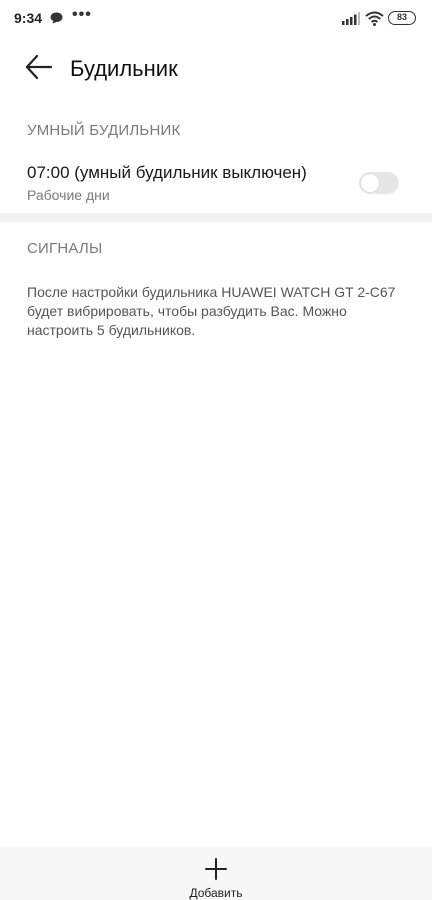 Image resolution: width=432 pixels, height=900 pixels. What do you see at coordinates (56, 18) in the screenshot?
I see `chat-icon` at bounding box center [56, 18].